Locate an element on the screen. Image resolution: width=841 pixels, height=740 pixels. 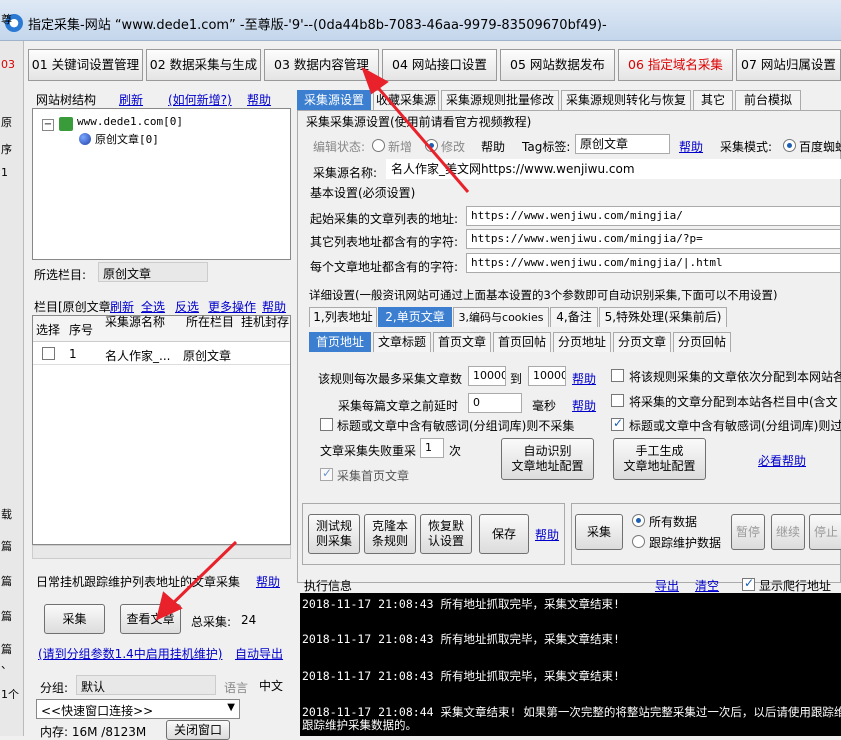
list-help-link: 帮助 is located at coordinates (274, 306).